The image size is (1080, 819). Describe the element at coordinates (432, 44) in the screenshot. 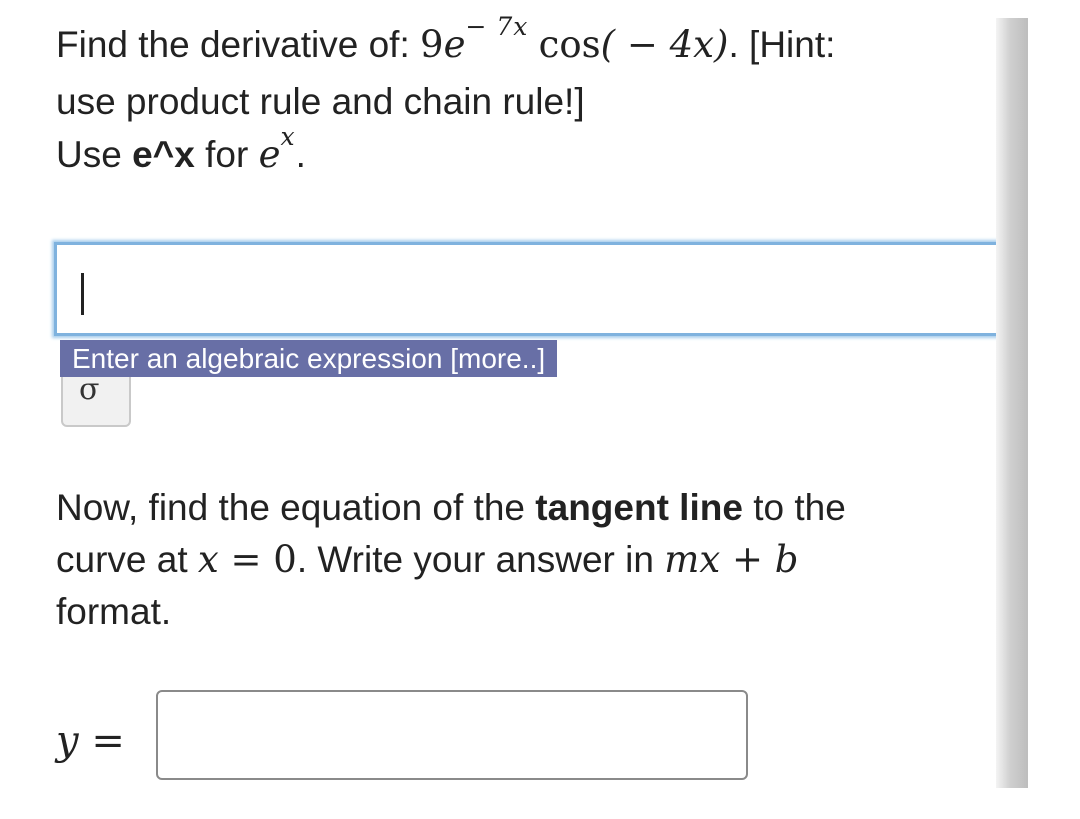

I see `math-coefficient: 9` at that location.